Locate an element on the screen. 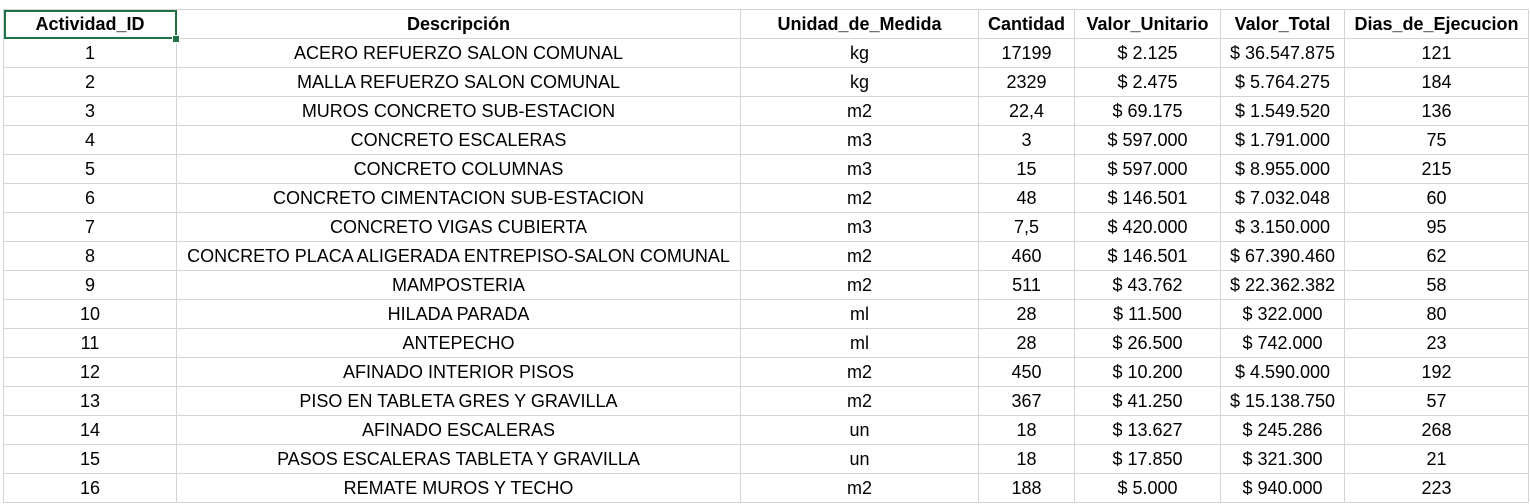 The width and height of the screenshot is (1530, 504). cell-days: 23 is located at coordinates (1436, 343).